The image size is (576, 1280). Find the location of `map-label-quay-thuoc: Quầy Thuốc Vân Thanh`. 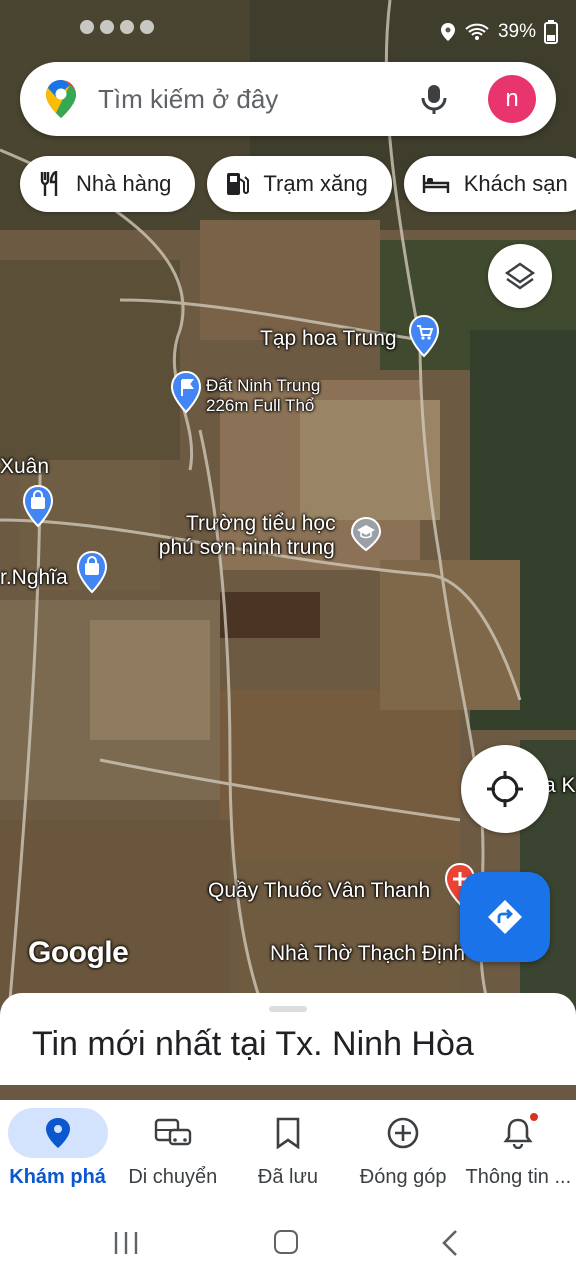

map-label-quay-thuoc: Quầy Thuốc Vân Thanh is located at coordinates (319, 891).